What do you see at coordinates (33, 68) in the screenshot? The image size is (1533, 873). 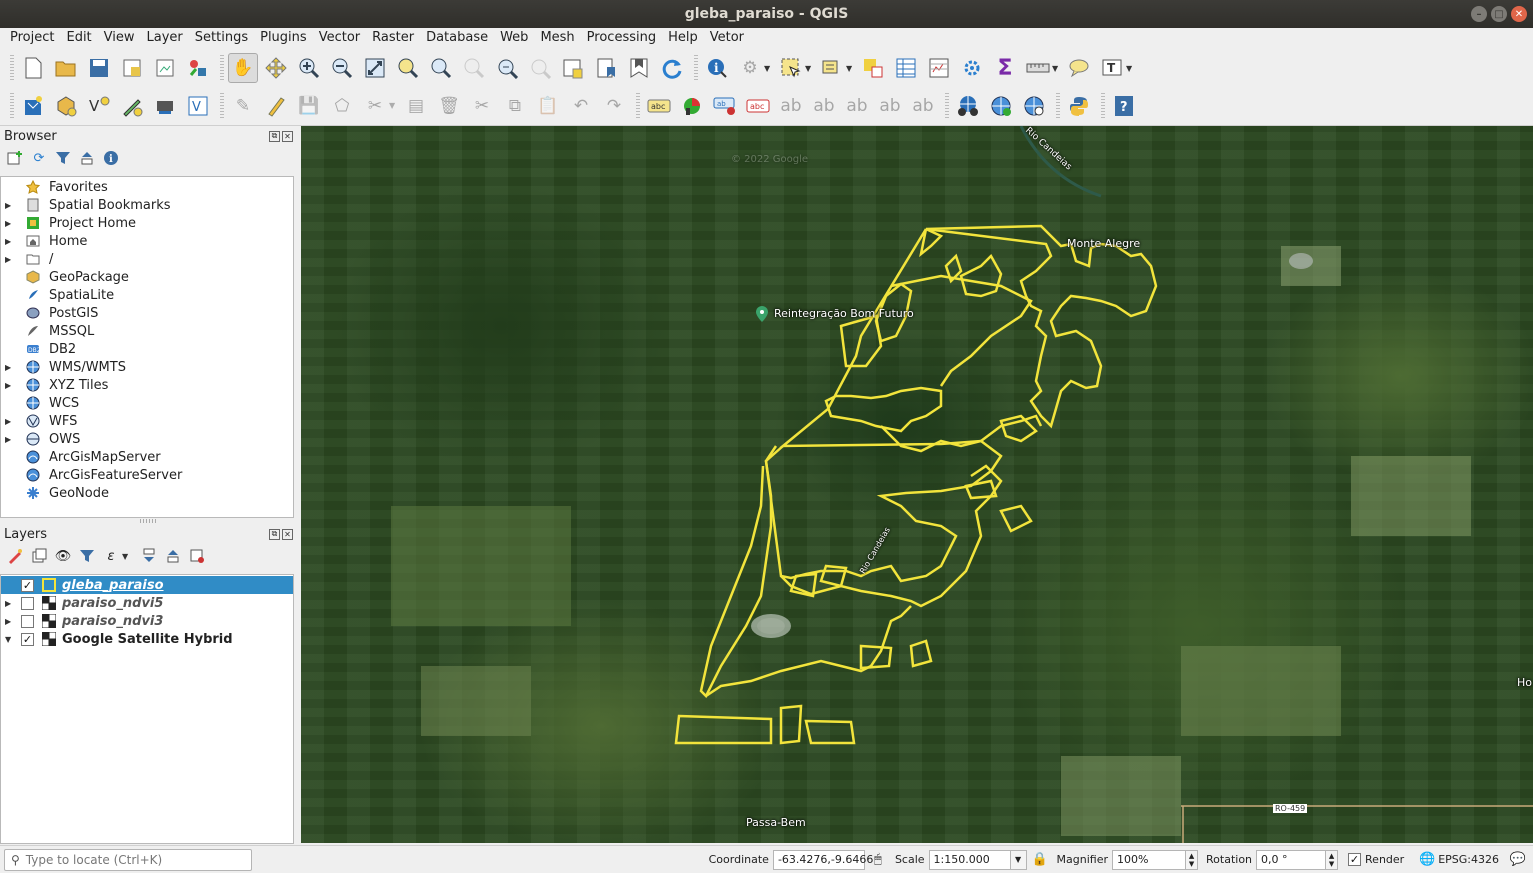 I see `new-project-icon` at bounding box center [33, 68].